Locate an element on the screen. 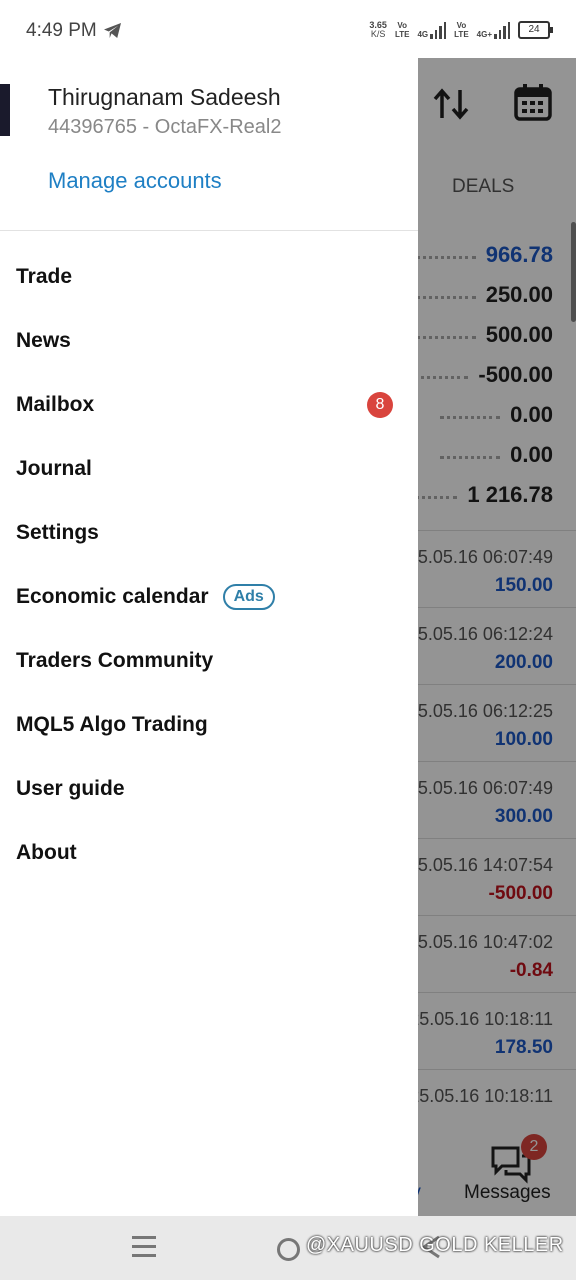 The width and height of the screenshot is (576, 1280). status-time: 4:49 PM is located at coordinates (61, 30).